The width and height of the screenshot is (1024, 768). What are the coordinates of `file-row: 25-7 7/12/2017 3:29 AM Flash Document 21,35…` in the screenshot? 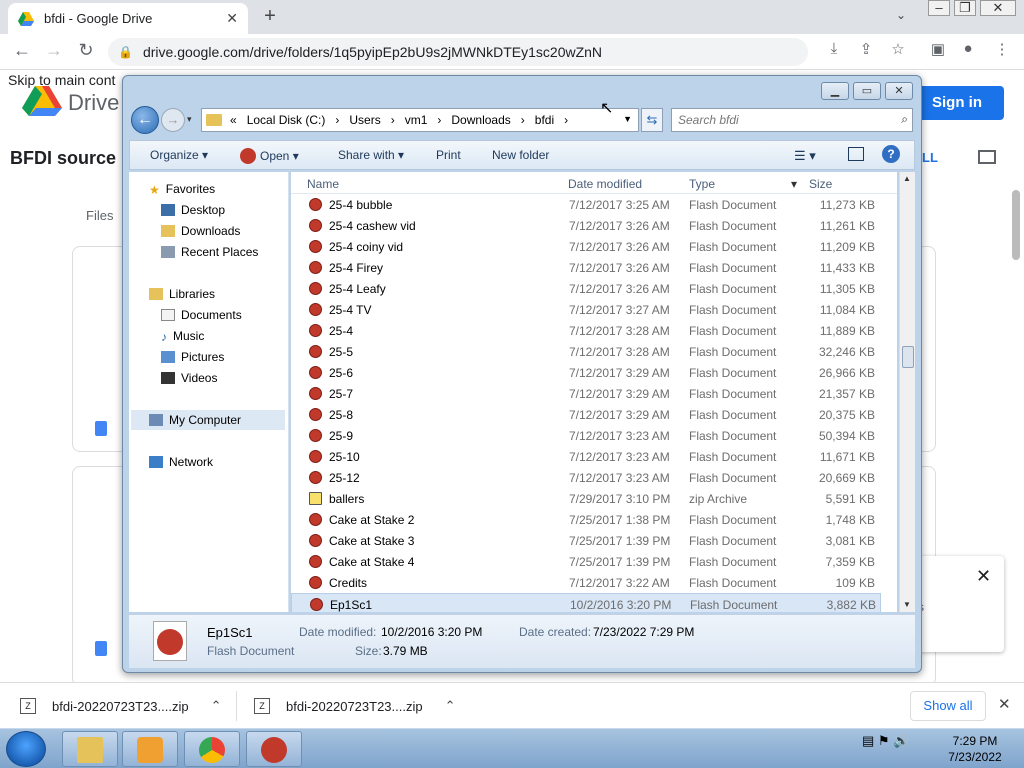 It's located at (586, 393).